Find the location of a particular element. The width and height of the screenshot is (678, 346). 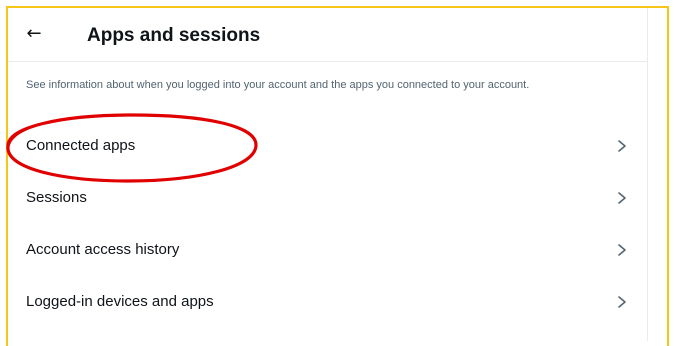

menu-item-connected-apps: Connected apps is located at coordinates (327, 149).